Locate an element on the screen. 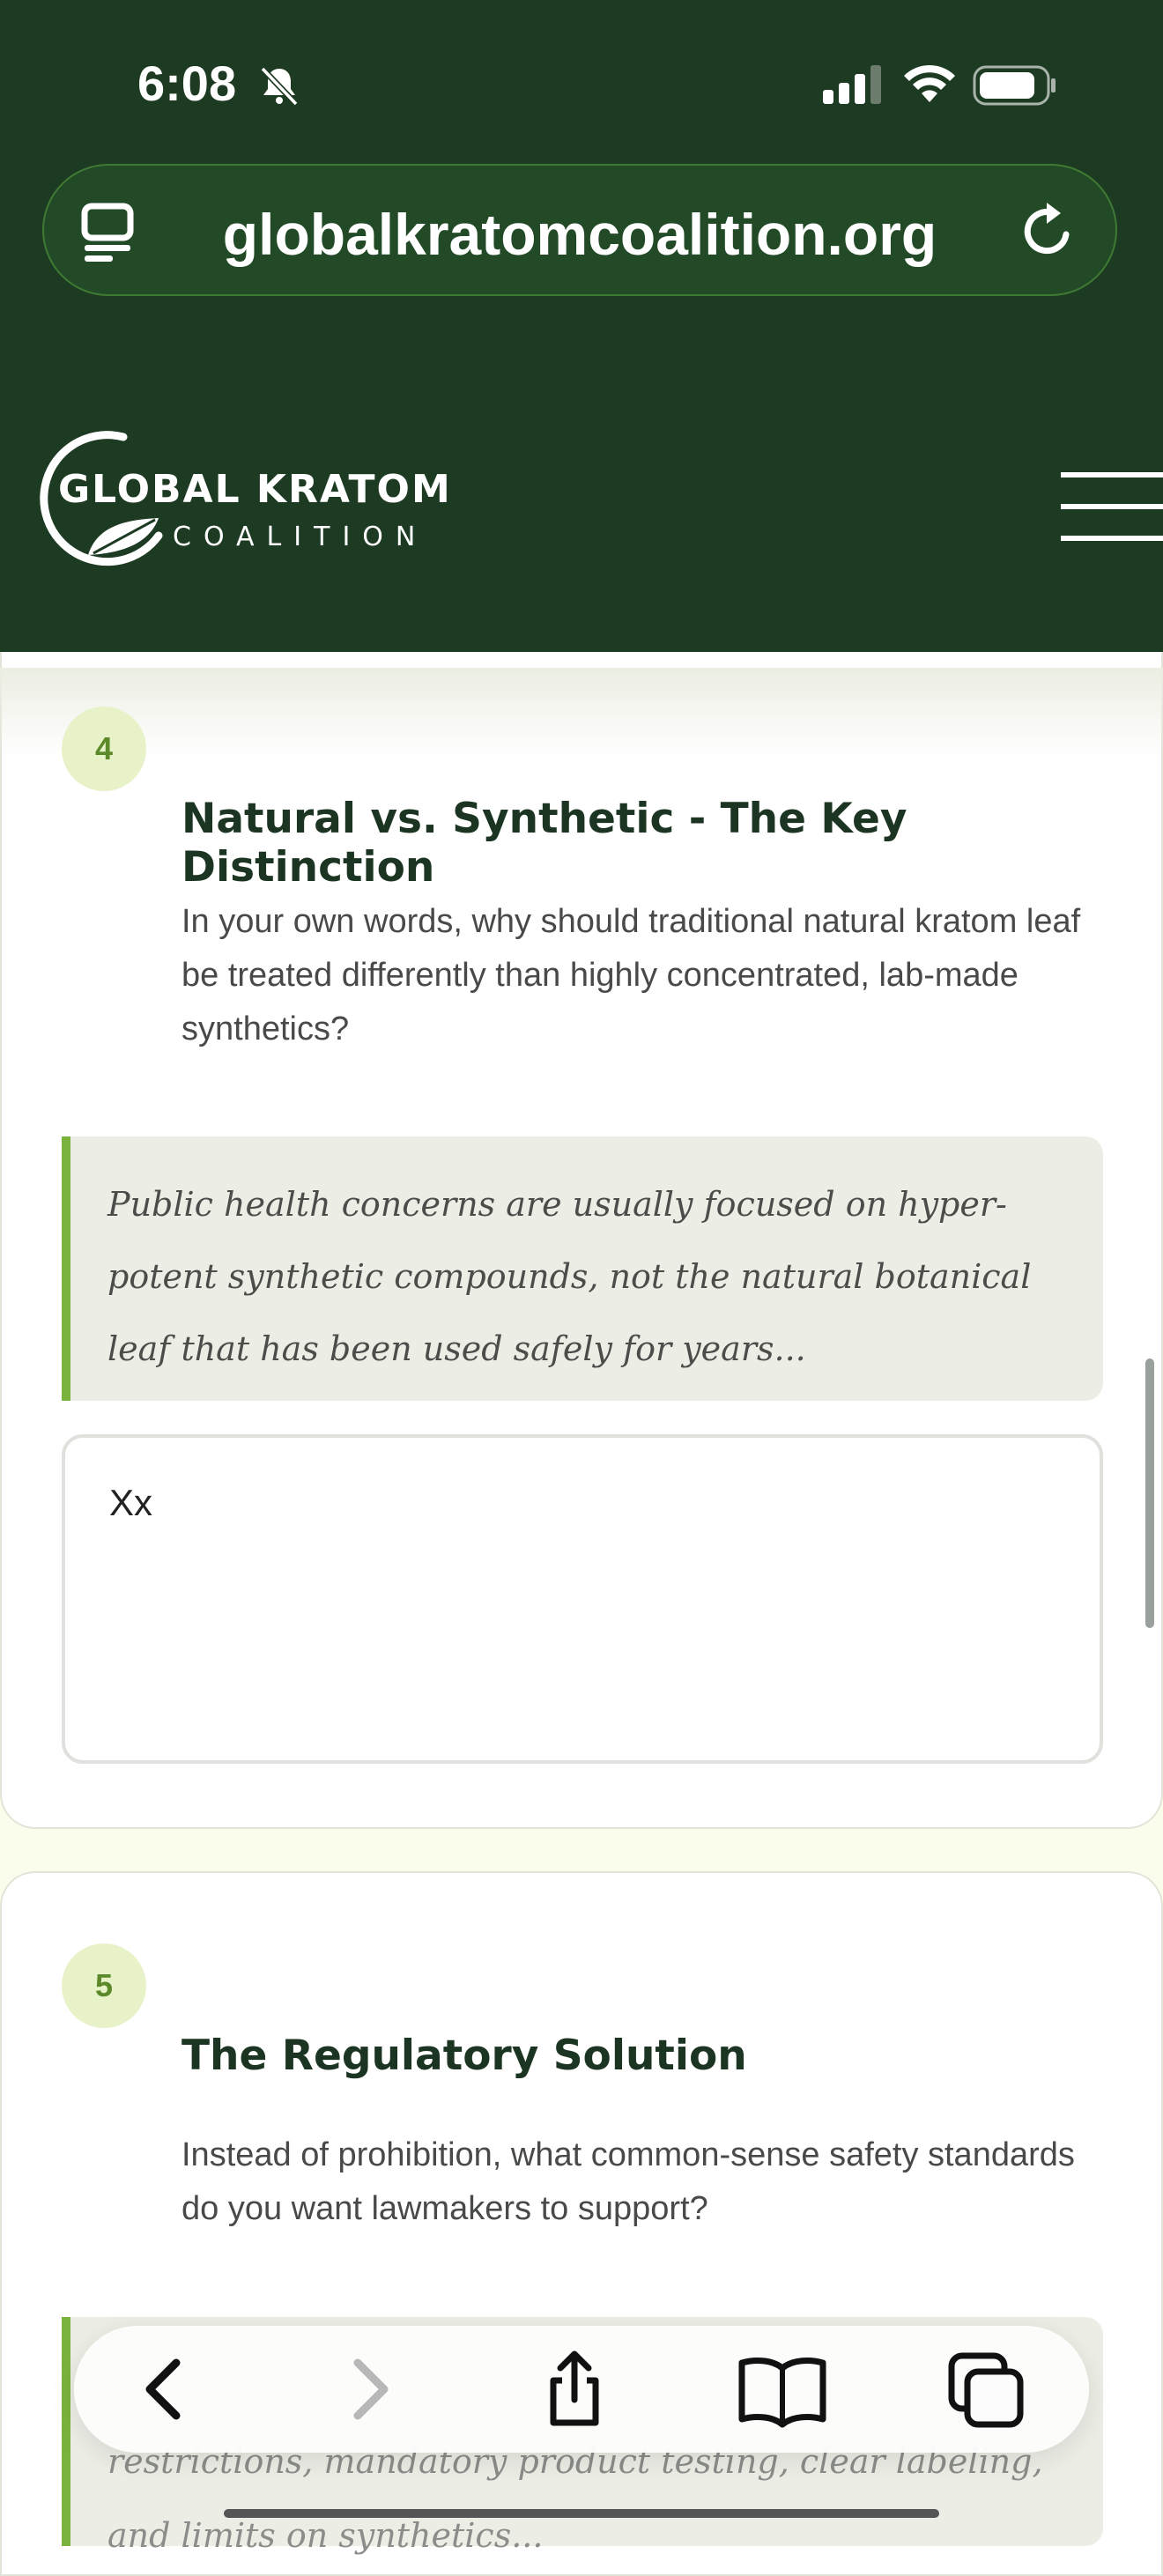 The width and height of the screenshot is (1163, 2576). cellular-signal-icon is located at coordinates (853, 86).